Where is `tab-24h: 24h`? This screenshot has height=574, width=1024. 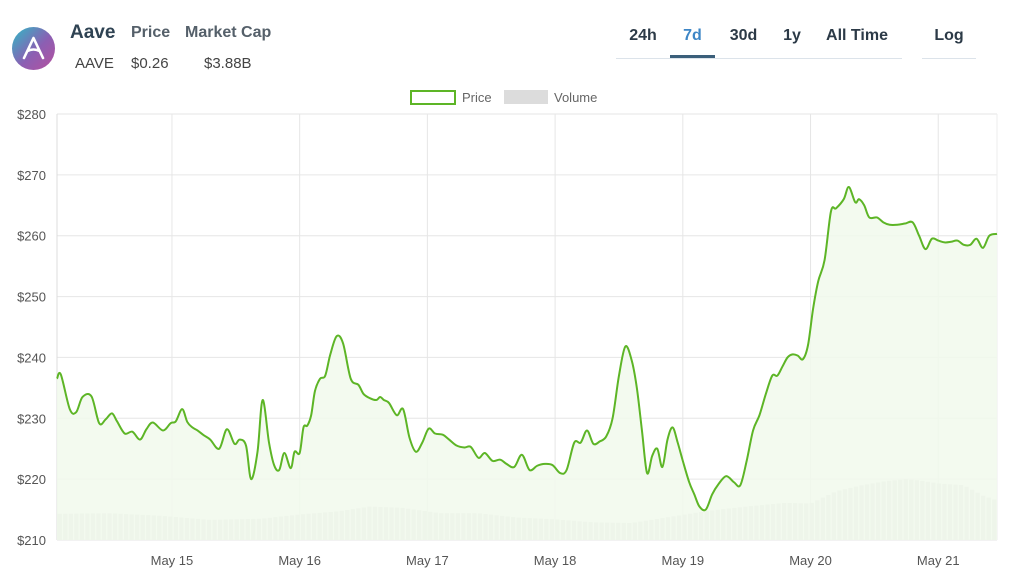 tab-24h: 24h is located at coordinates (643, 38).